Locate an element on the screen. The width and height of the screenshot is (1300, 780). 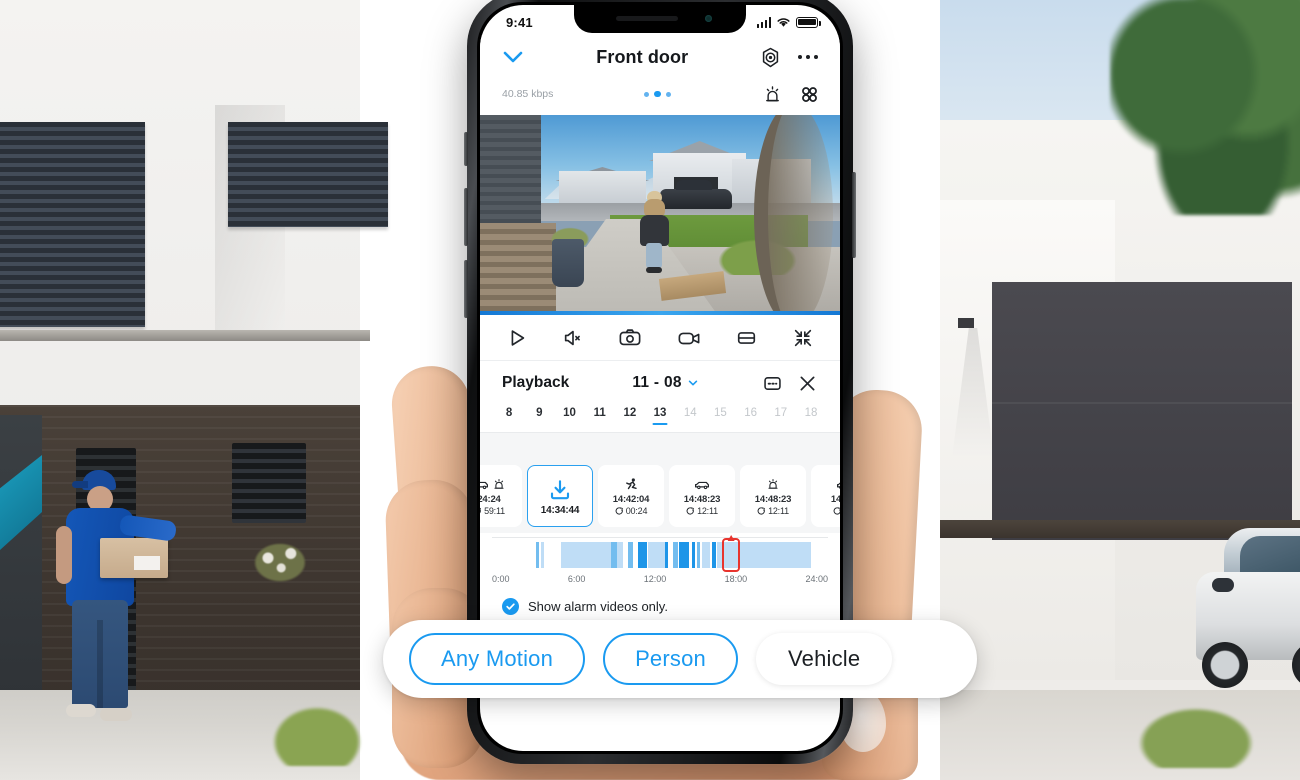
delivery-shoe-left is located at coordinates (81, 710).